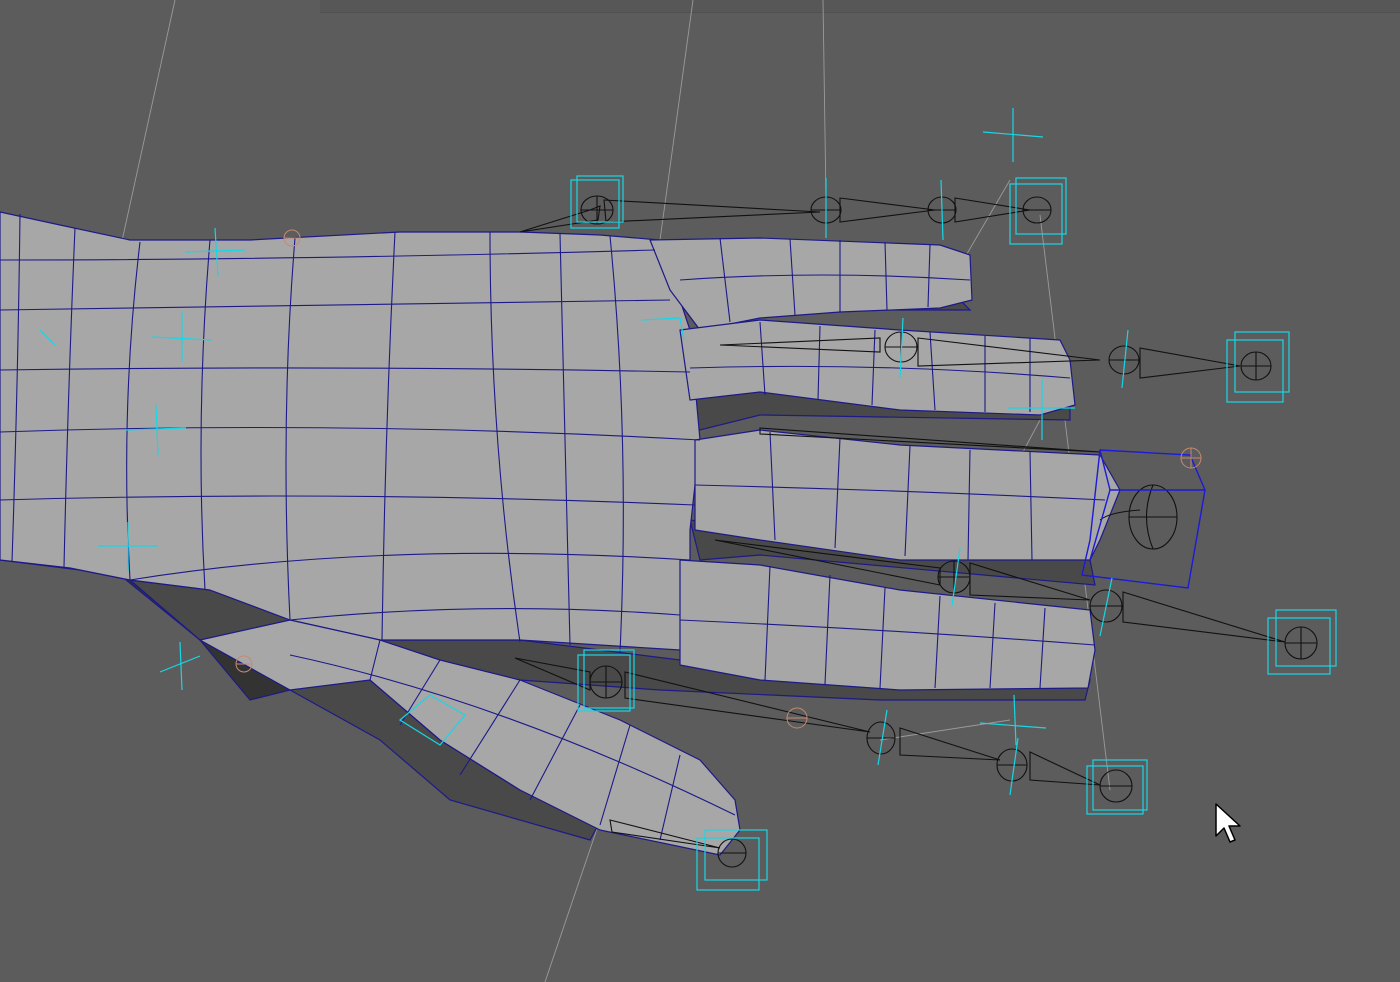 This screenshot has width=1400, height=982. I want to click on arrow-cursor-icon, so click(1228, 823).